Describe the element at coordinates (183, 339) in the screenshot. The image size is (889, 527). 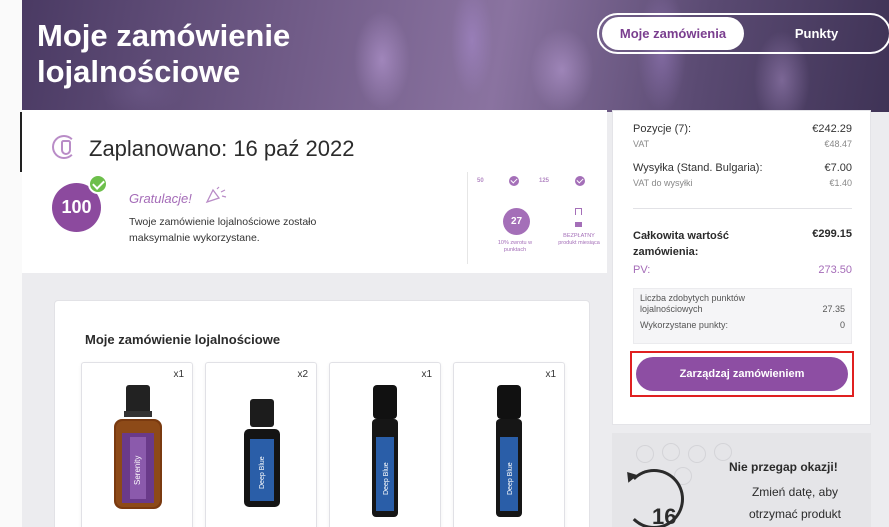
I see `products-title: Moje zamówienie lojalnościowe` at that location.